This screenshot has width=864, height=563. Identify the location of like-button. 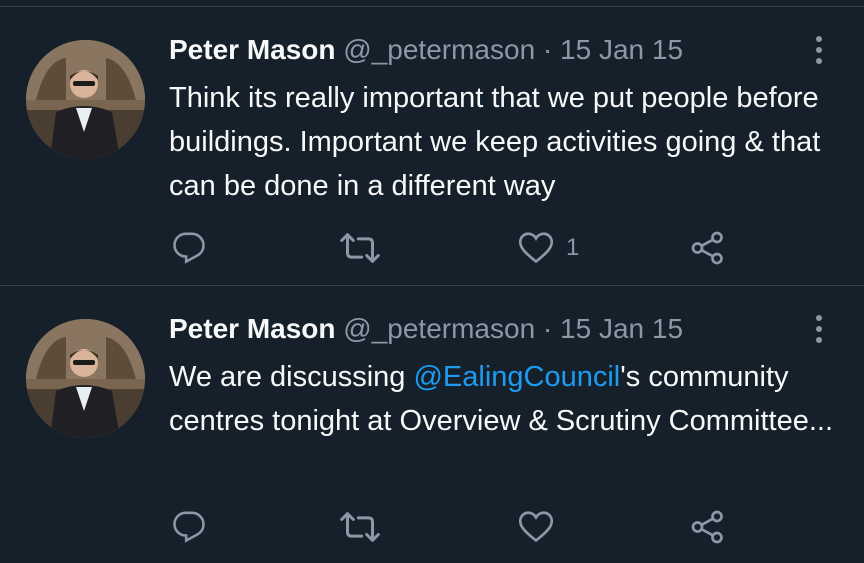
(542, 527).